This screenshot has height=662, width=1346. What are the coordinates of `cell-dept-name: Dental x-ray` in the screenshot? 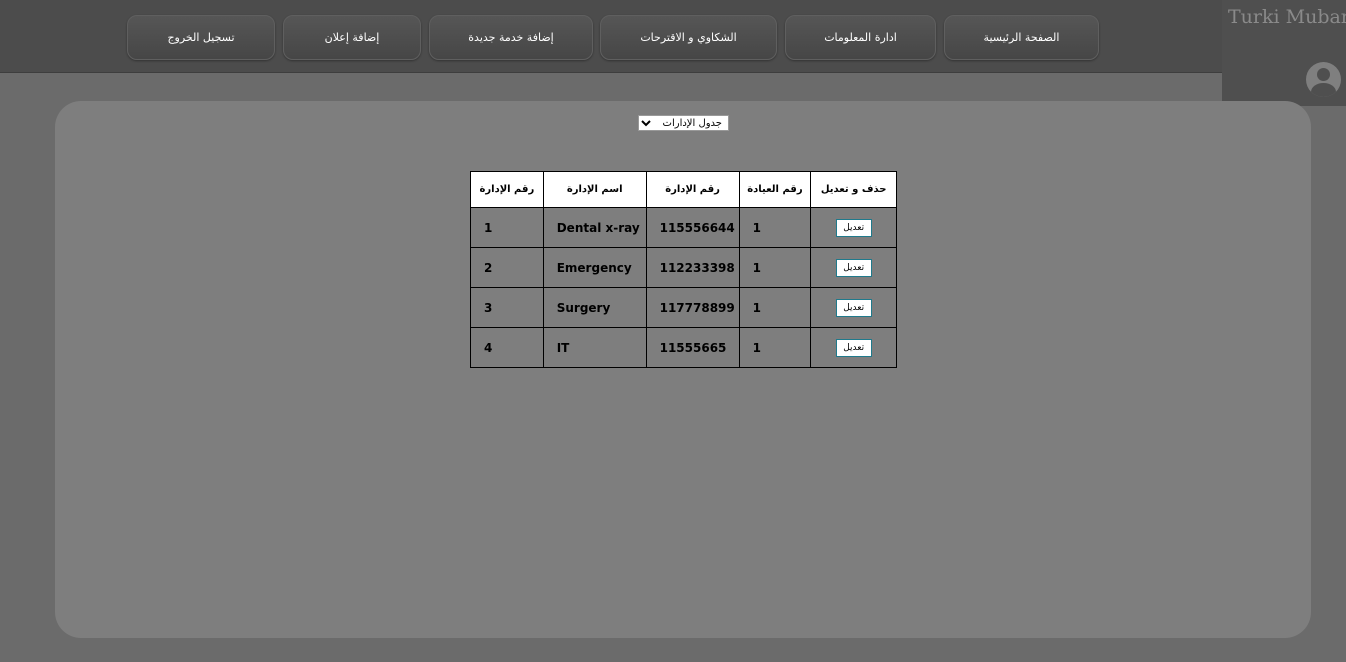 It's located at (594, 227).